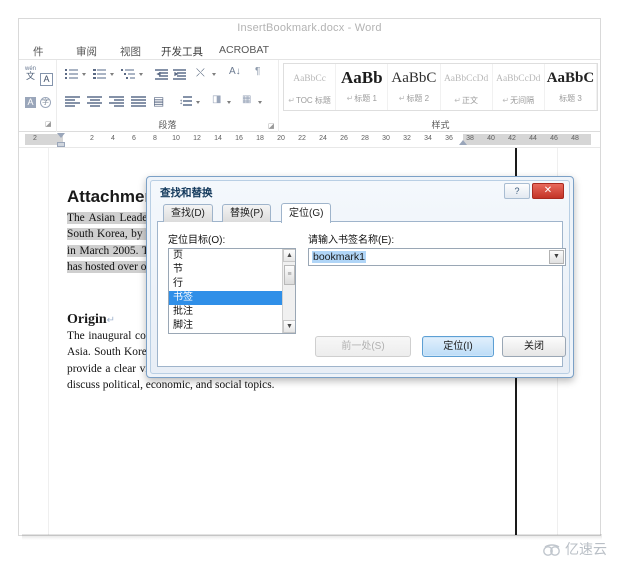 This screenshot has height=567, width=617. Describe the element at coordinates (289, 255) in the screenshot. I see `scroll-up-icon: ▲` at that location.